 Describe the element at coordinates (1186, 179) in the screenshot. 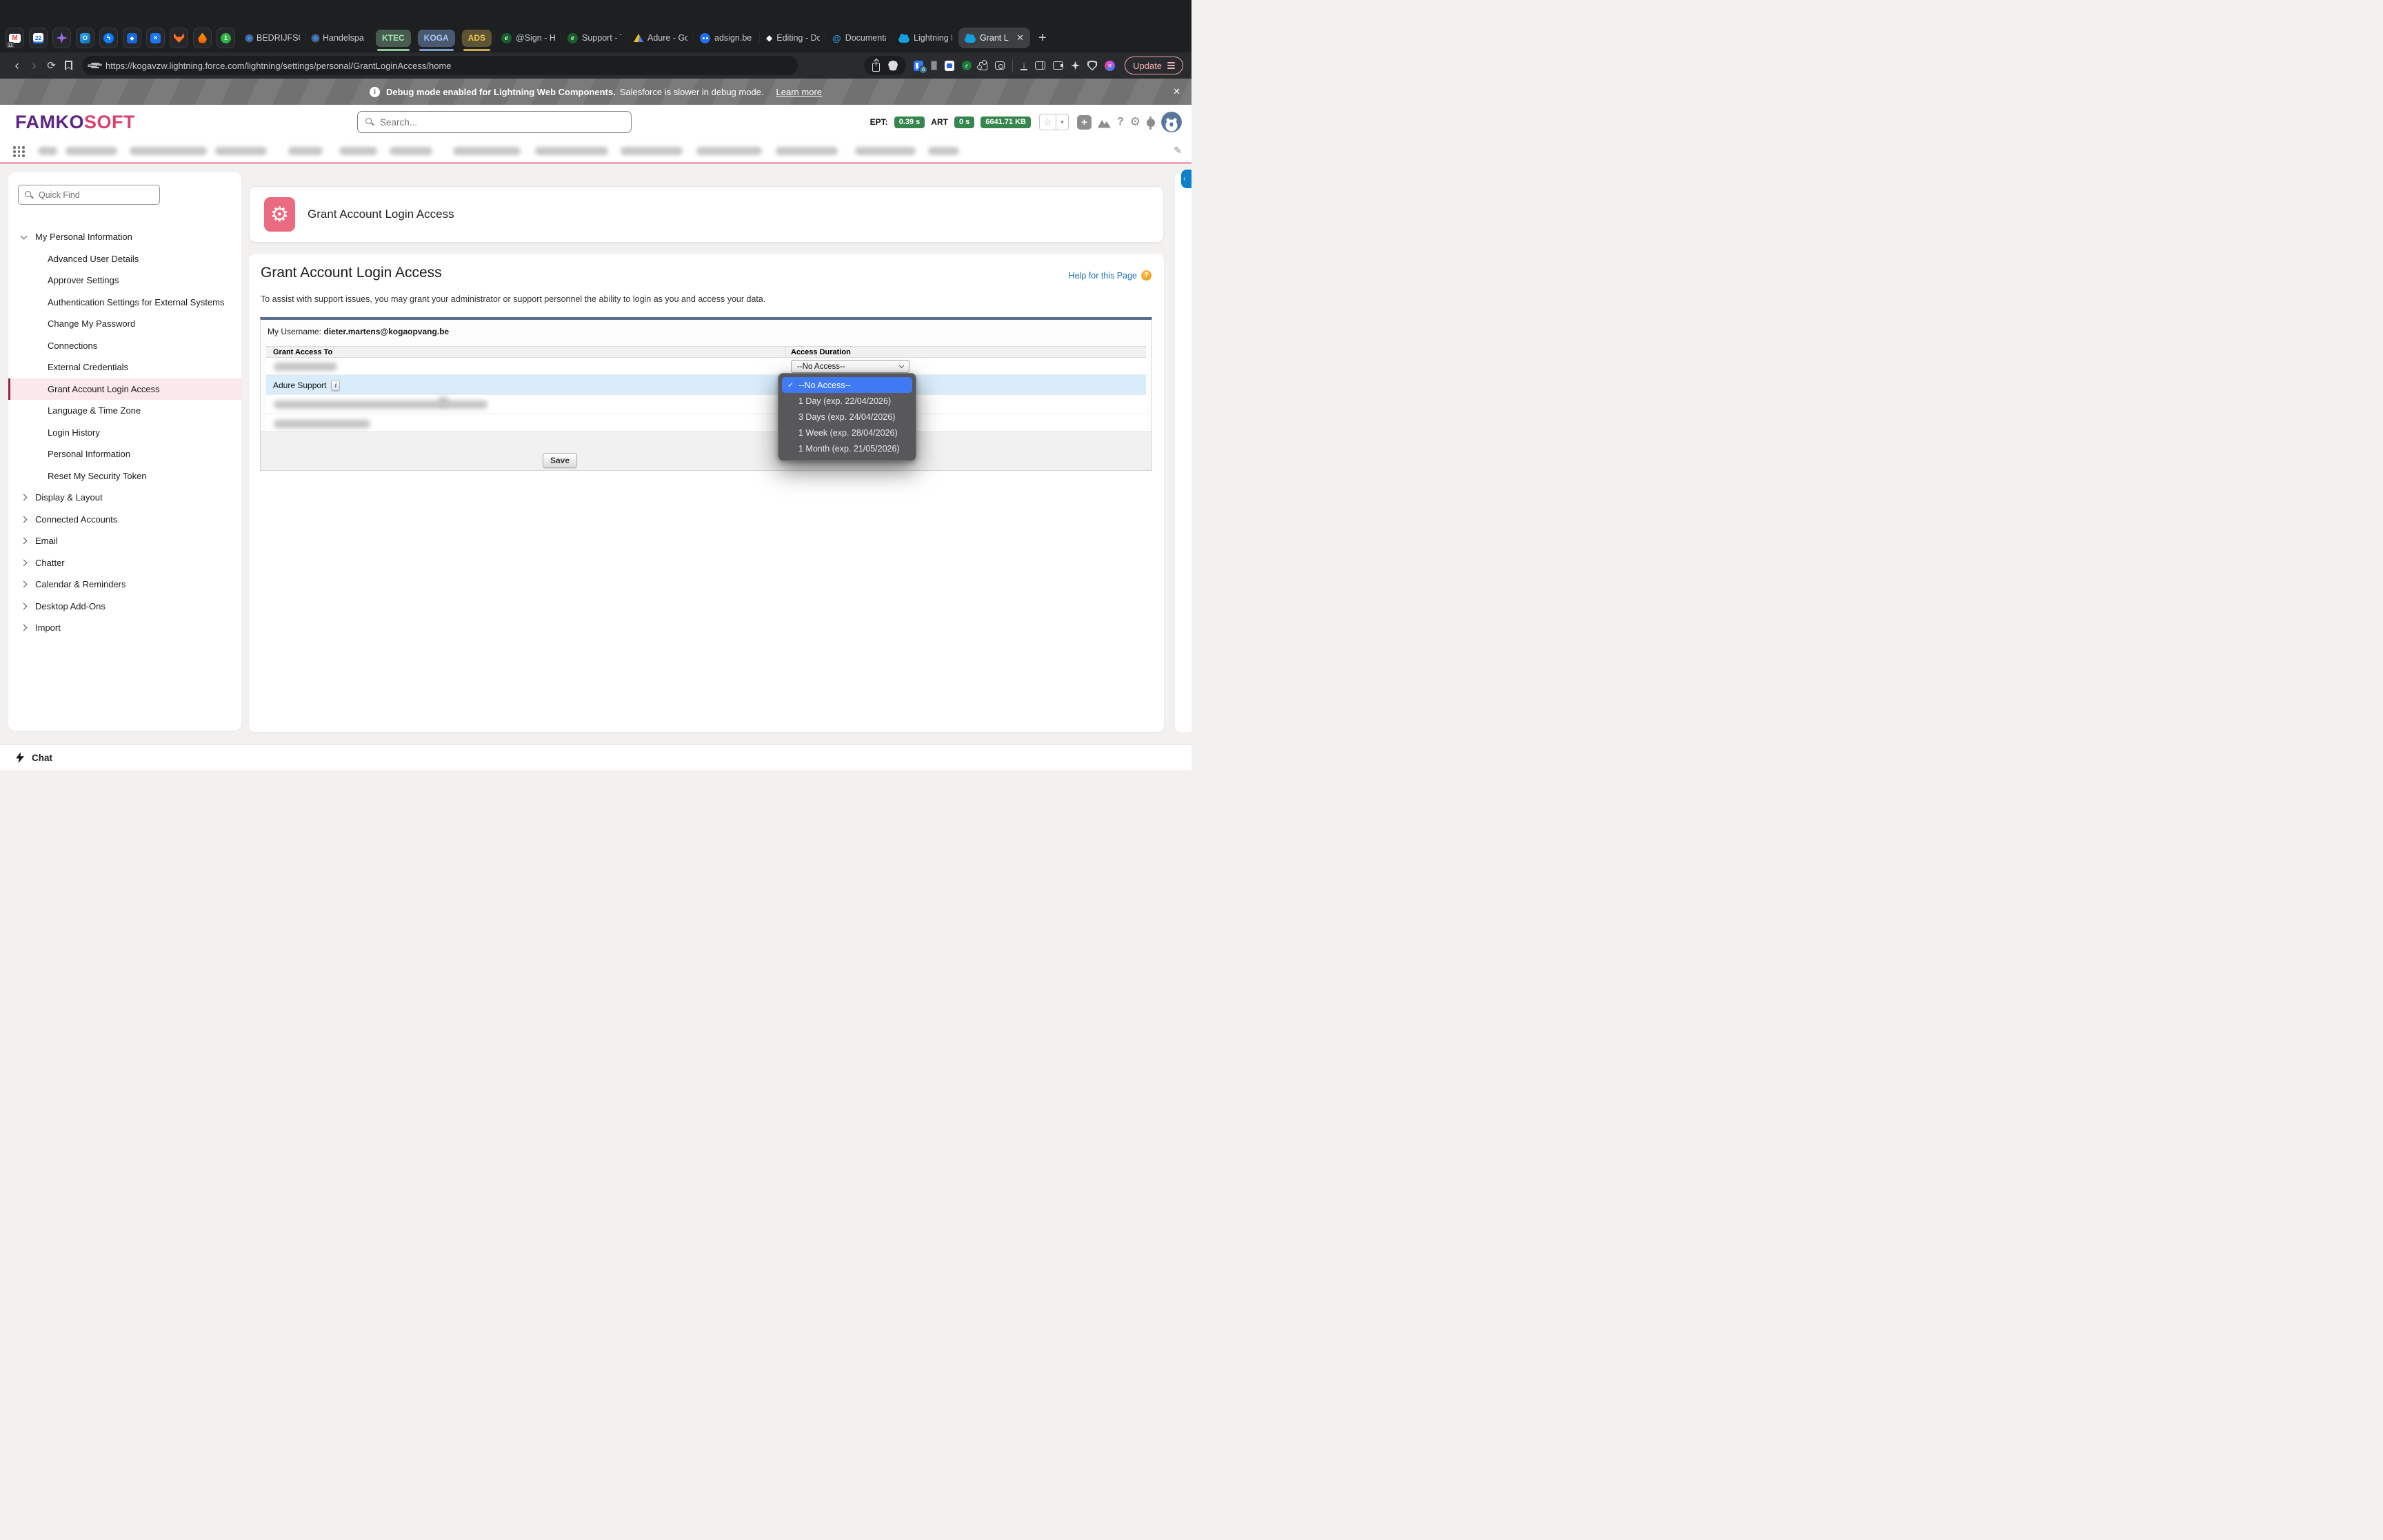

I see `right-panel-handle: ‹` at that location.